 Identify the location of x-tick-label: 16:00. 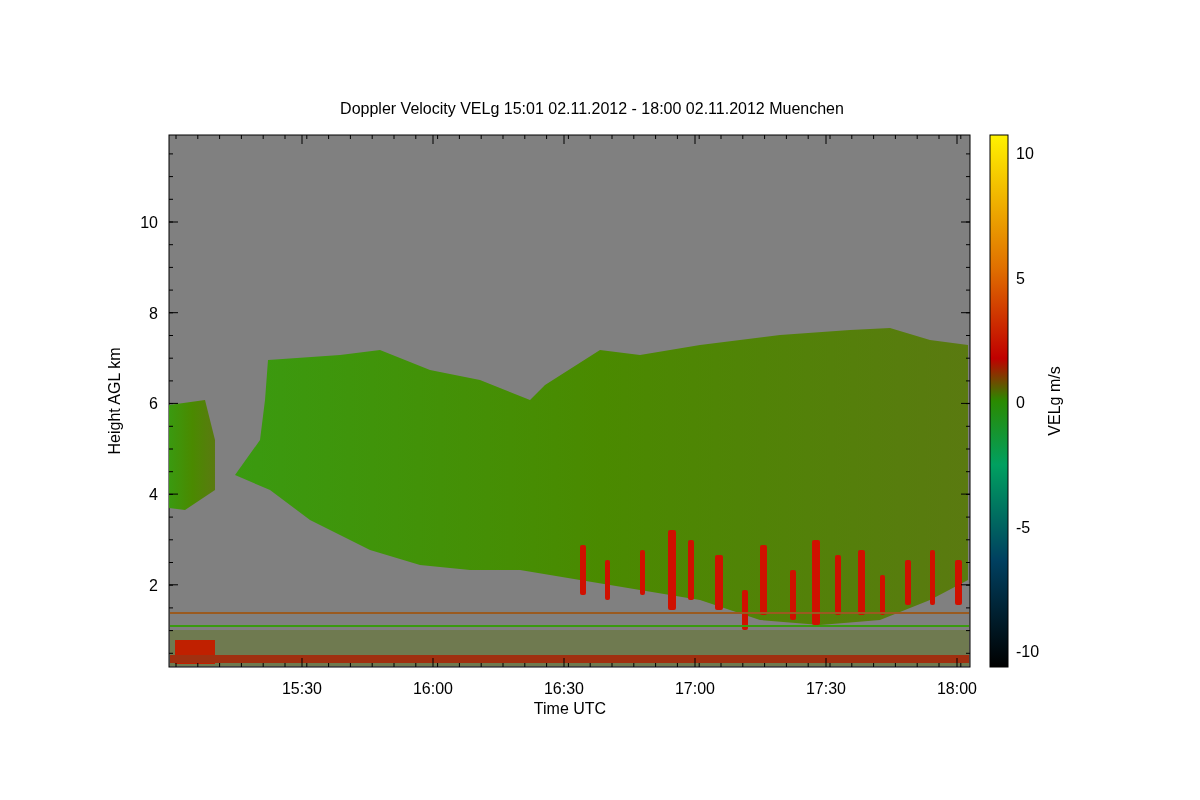
(433, 688).